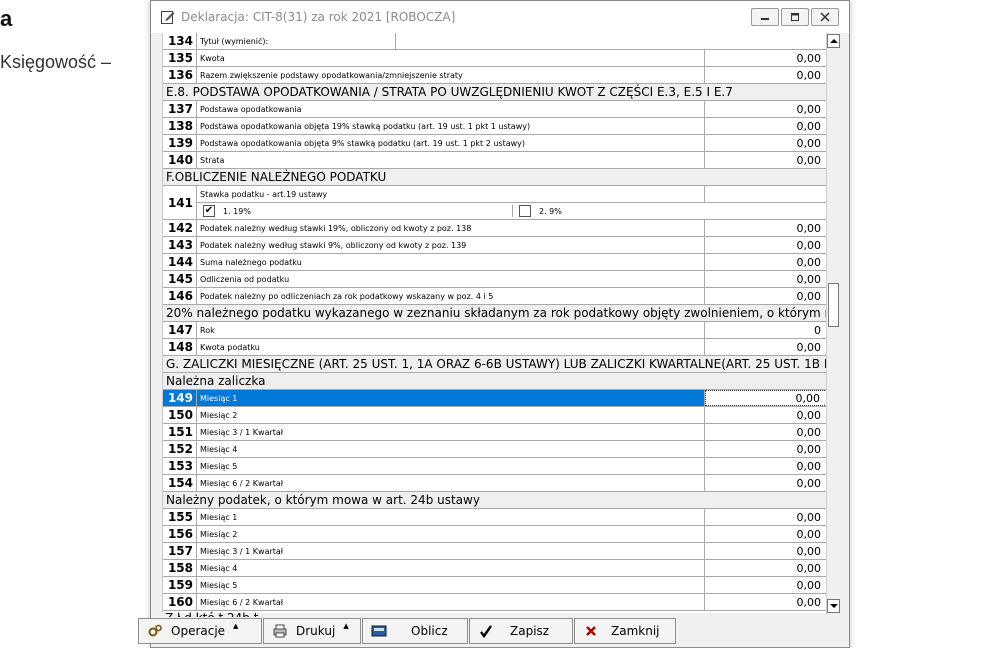 The image size is (1008, 648). I want to click on row-number: 159, so click(180, 585).